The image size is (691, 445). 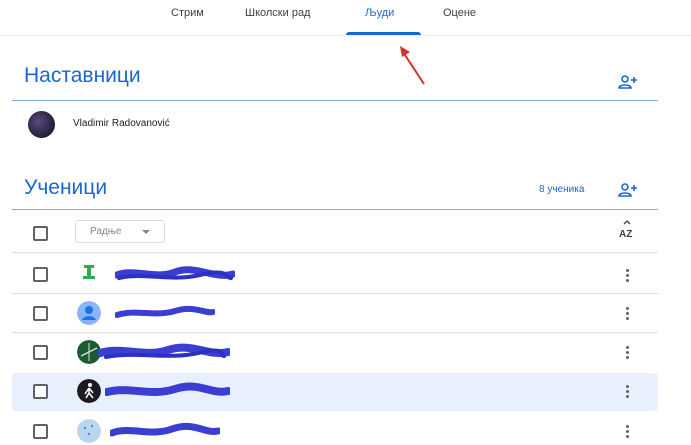 What do you see at coordinates (82, 75) in the screenshot?
I see `teachers-heading: Наставници` at bounding box center [82, 75].